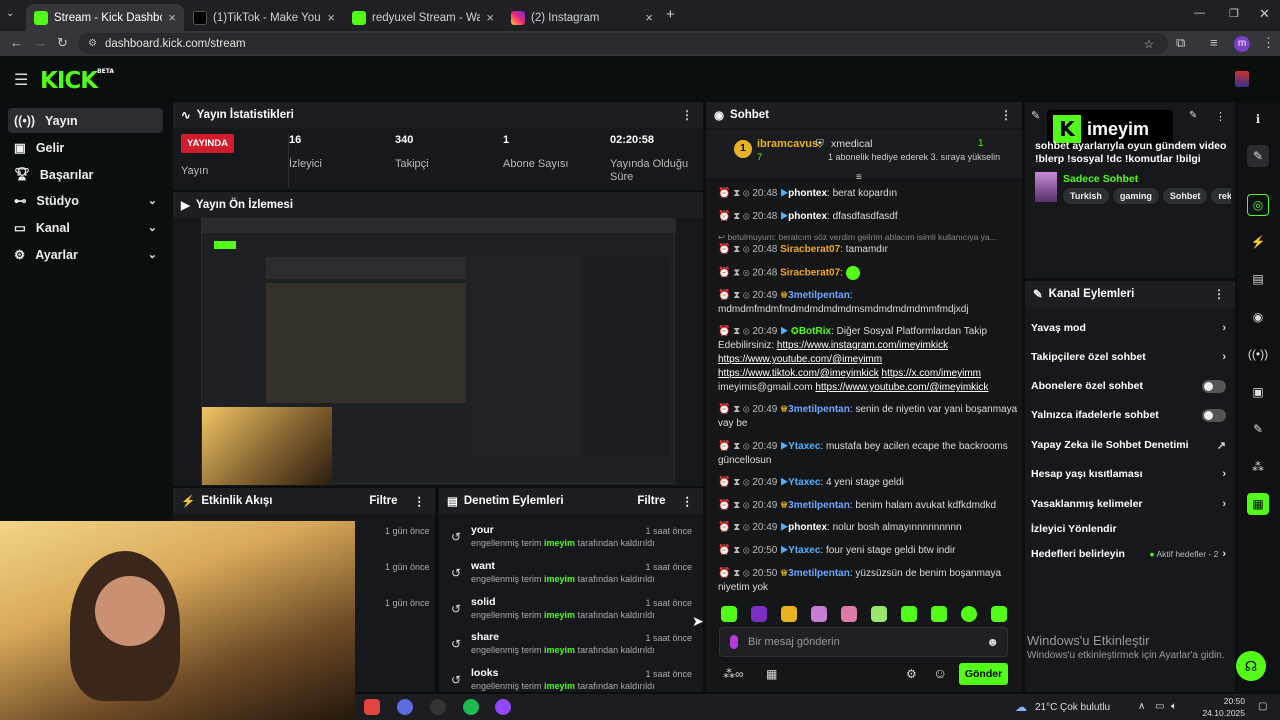 This screenshot has height=720, width=1280. I want to click on tag: gaming, so click(1135, 196).